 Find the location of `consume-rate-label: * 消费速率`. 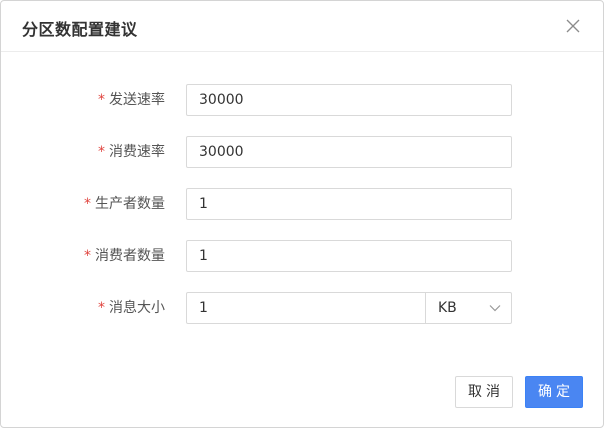

consume-rate-label: * 消费速率 is located at coordinates (131, 152).